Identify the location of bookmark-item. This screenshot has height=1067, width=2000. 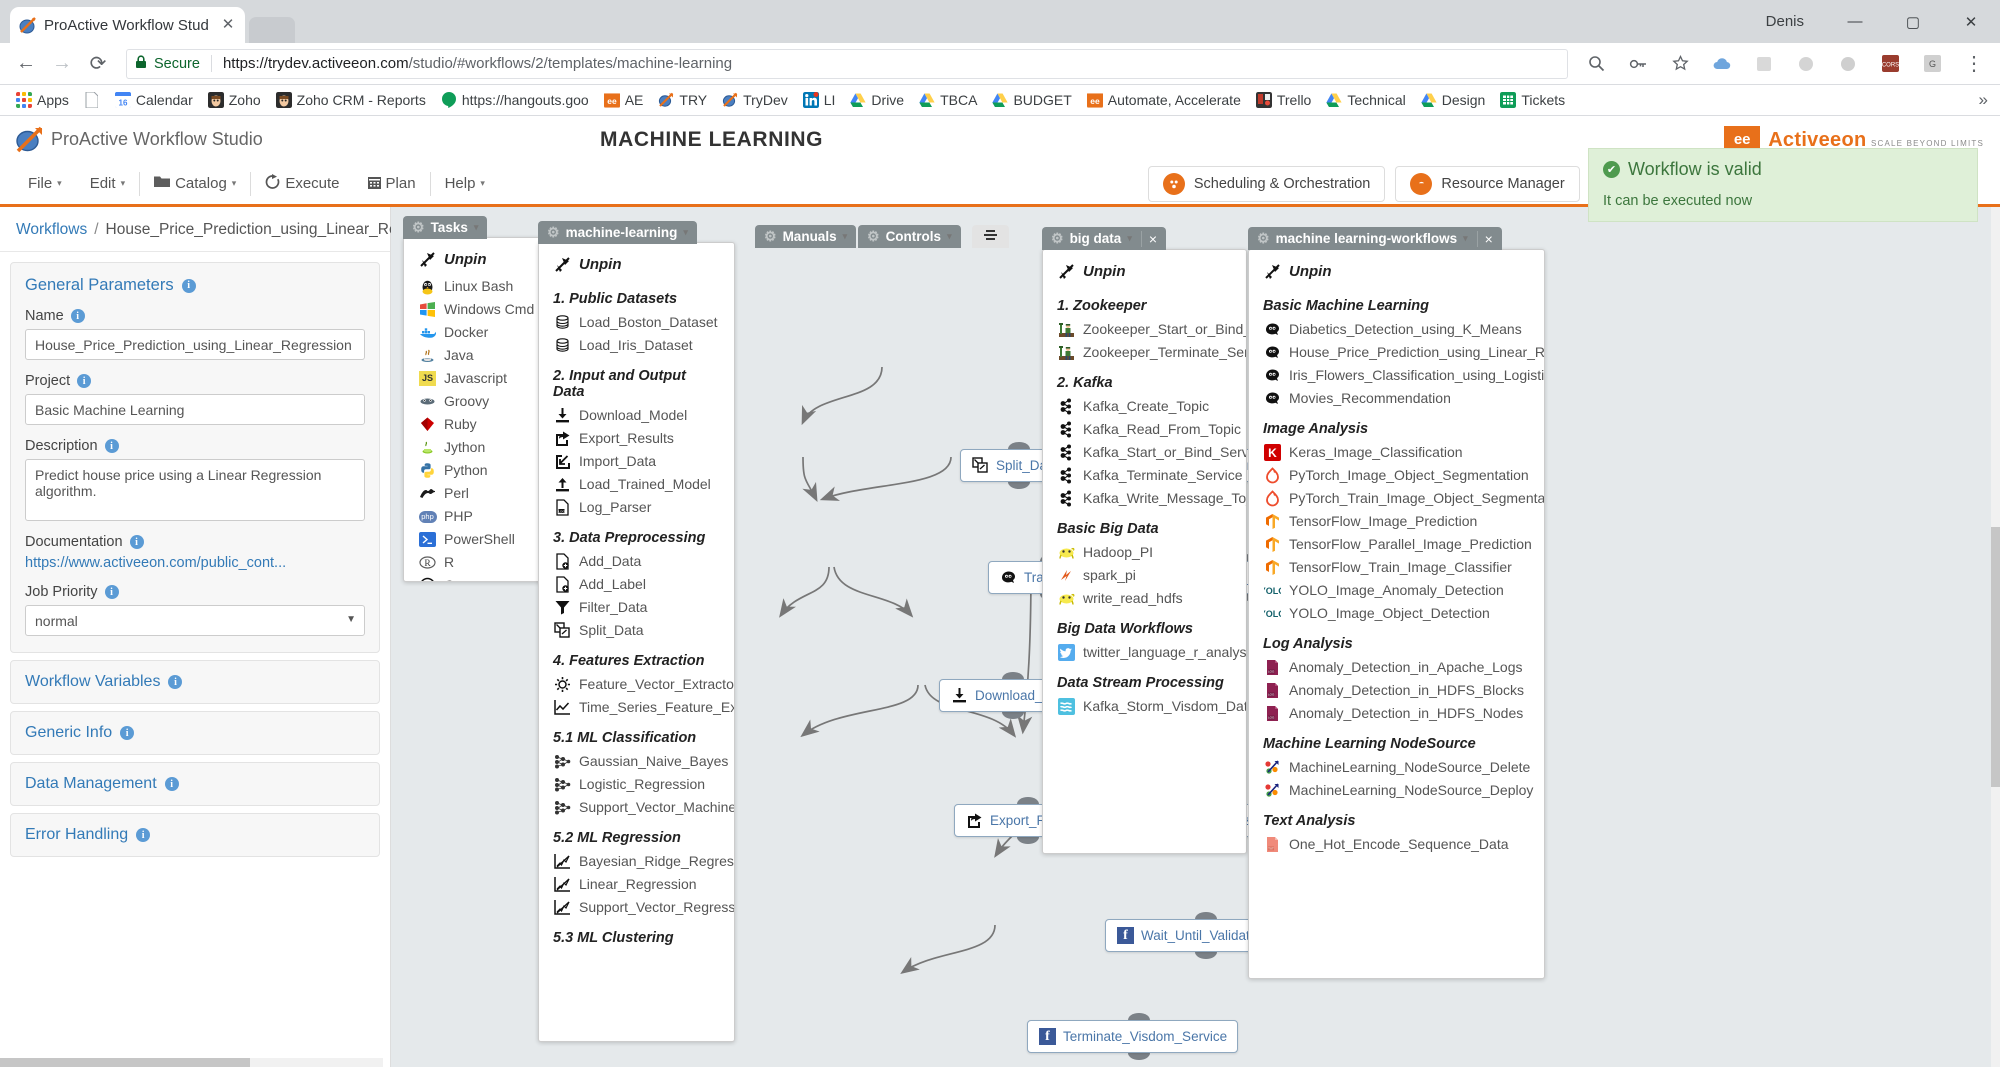
(92, 100).